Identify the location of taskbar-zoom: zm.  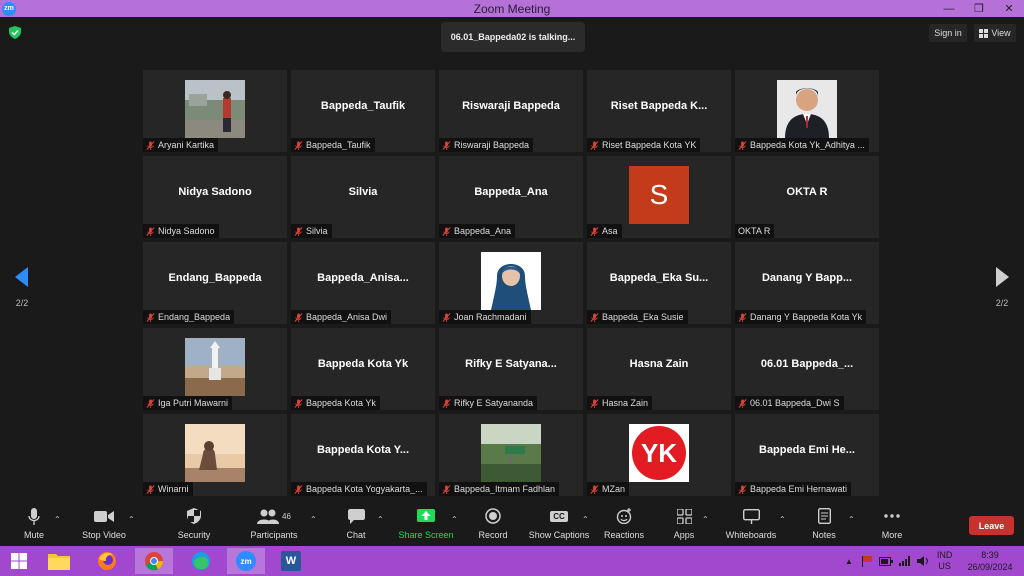
(246, 561).